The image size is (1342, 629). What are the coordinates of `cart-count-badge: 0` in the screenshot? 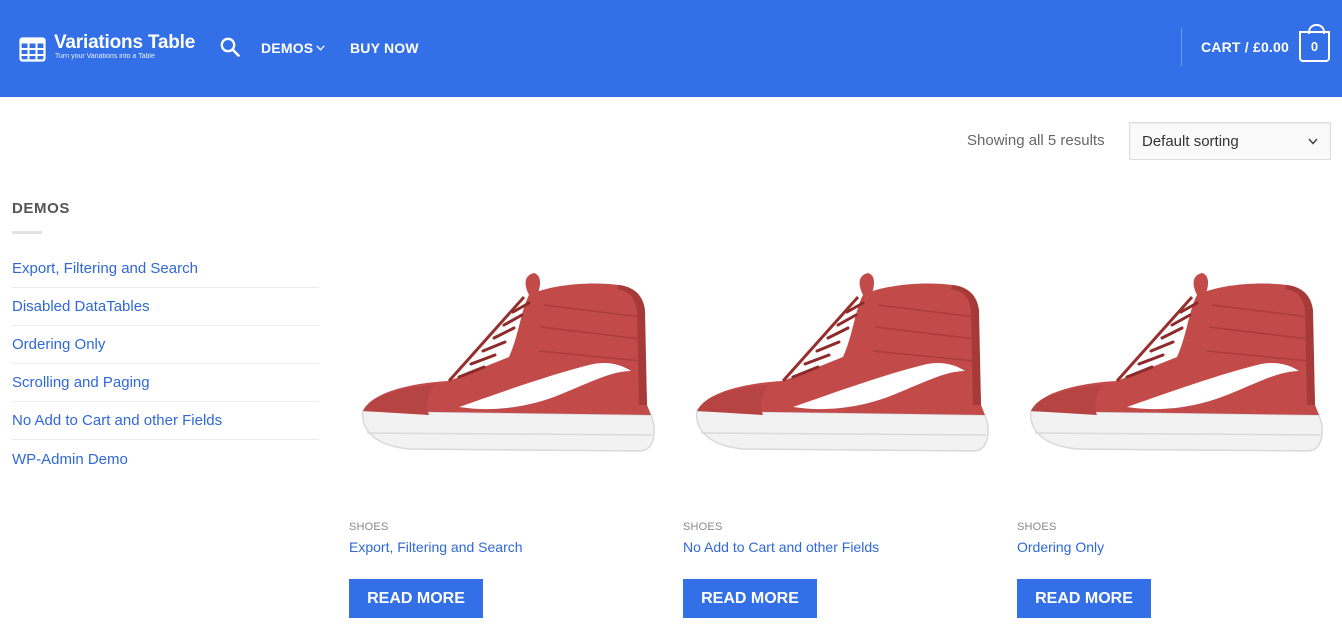 It's located at (1314, 43).